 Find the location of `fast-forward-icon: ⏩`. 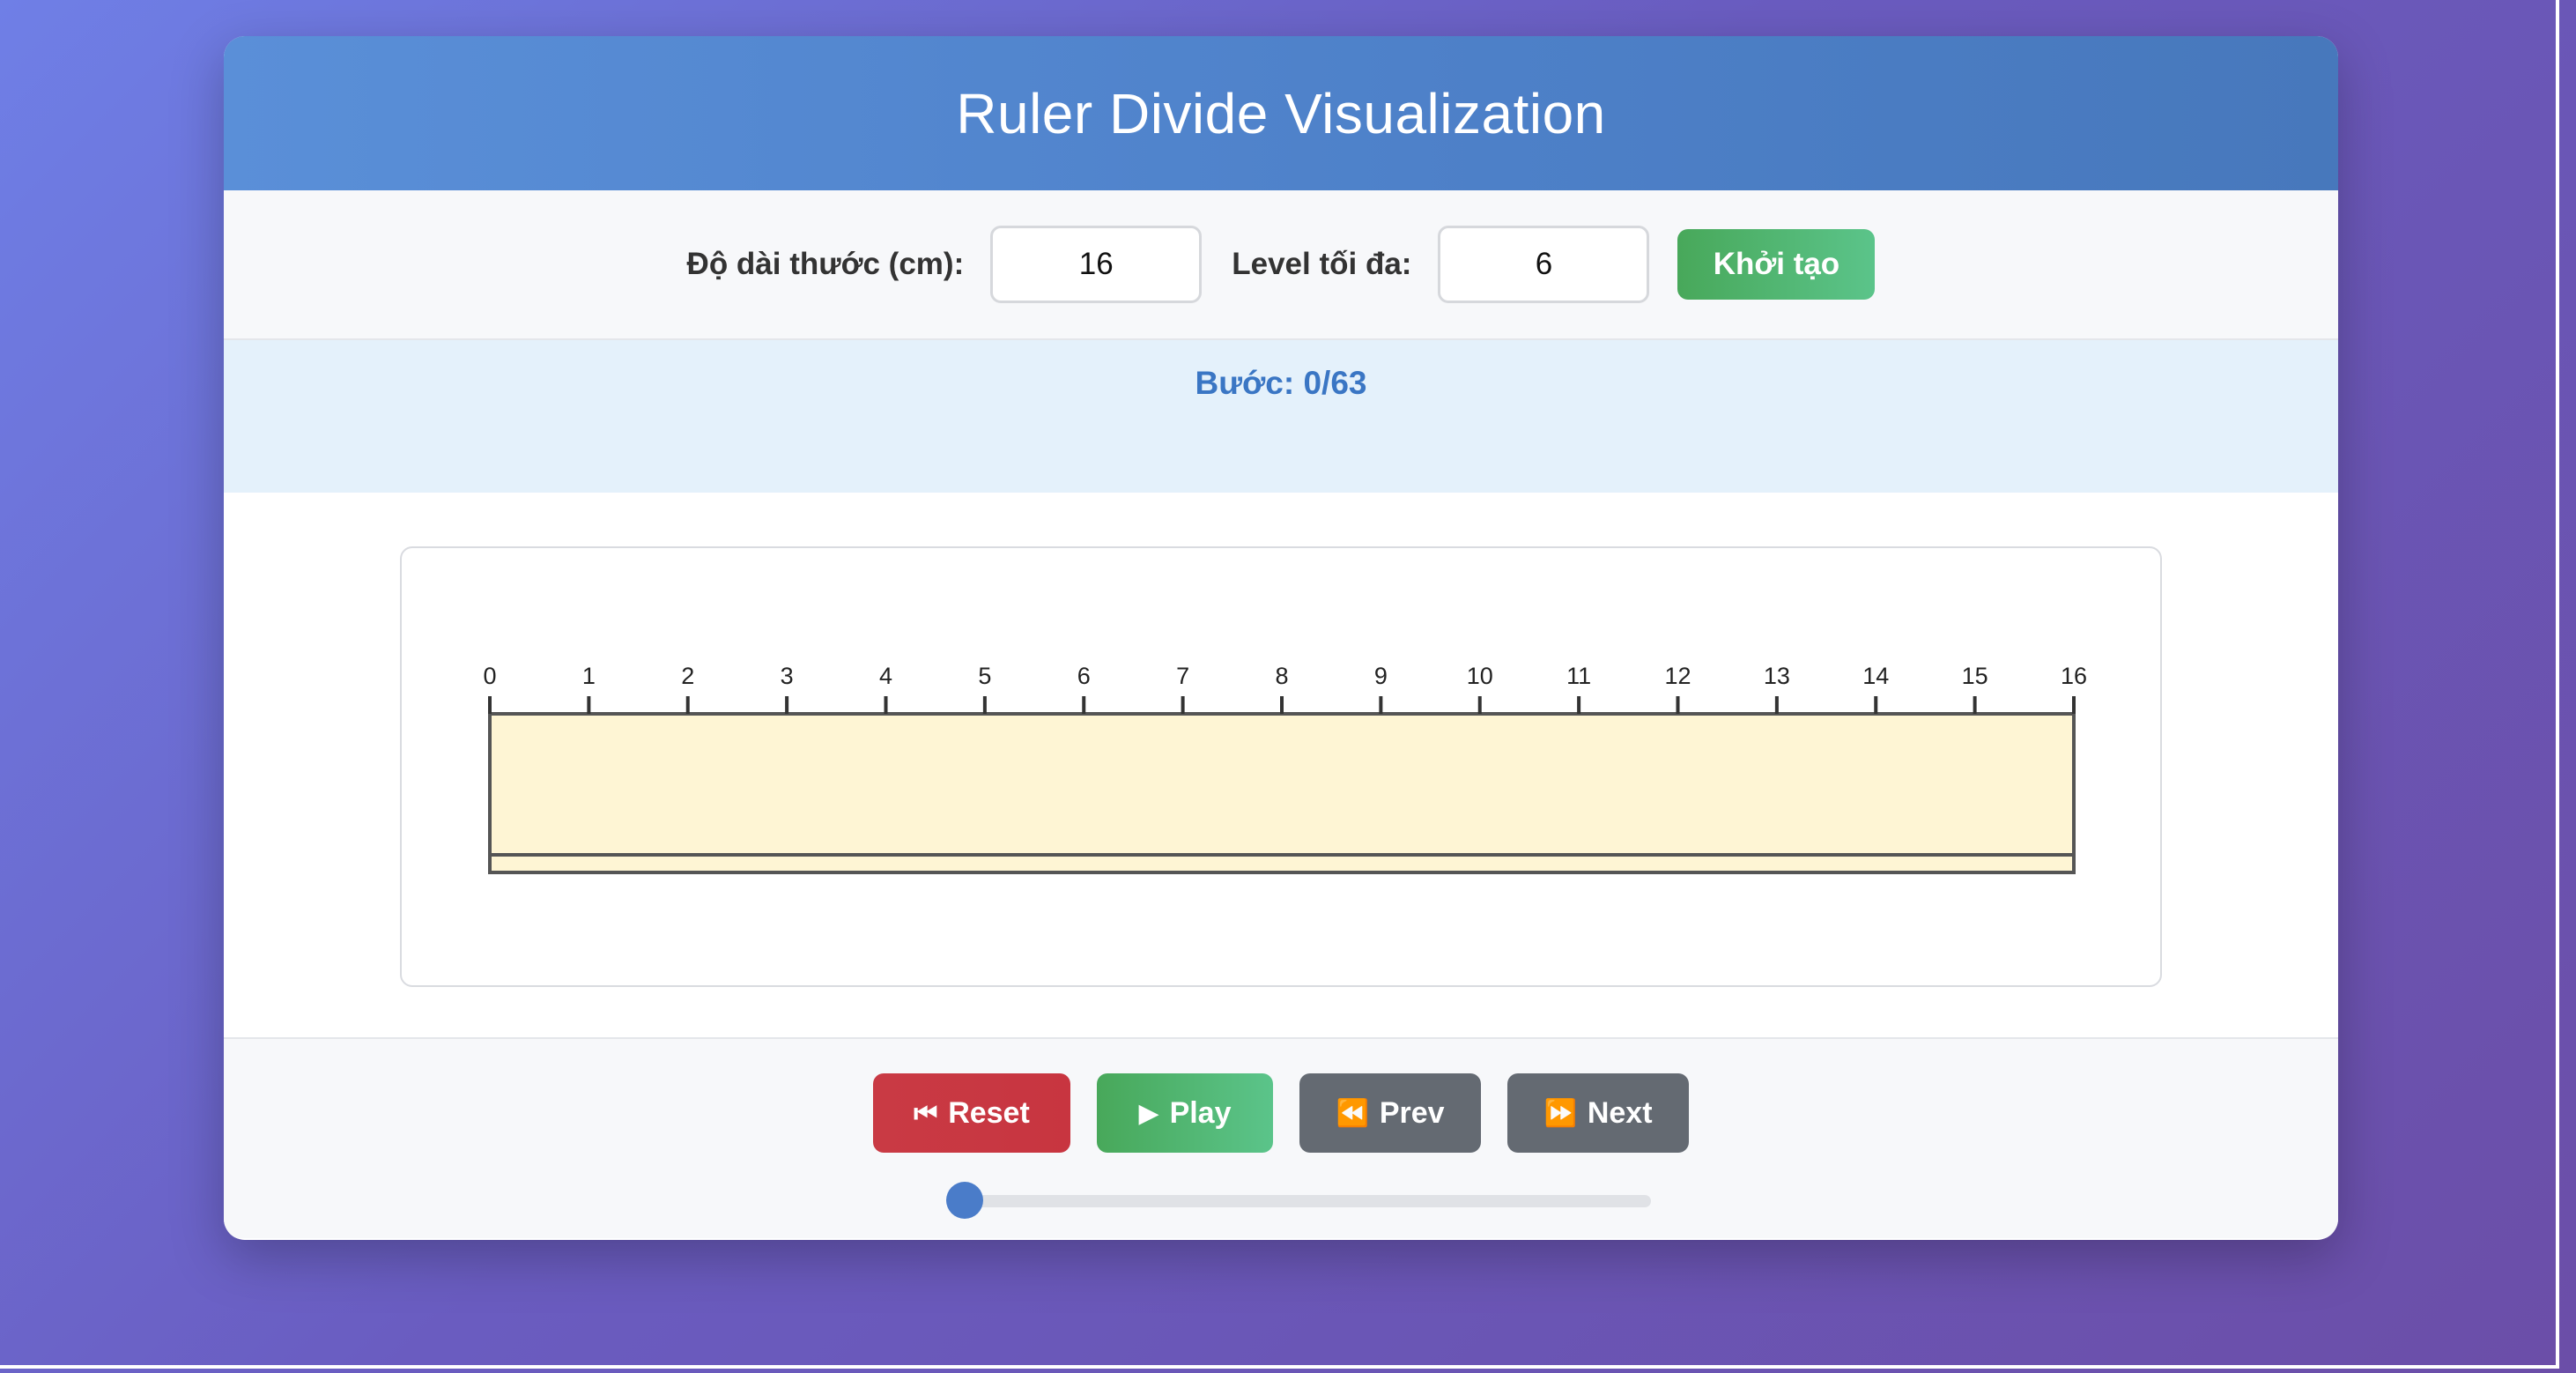

fast-forward-icon: ⏩ is located at coordinates (1560, 1113).